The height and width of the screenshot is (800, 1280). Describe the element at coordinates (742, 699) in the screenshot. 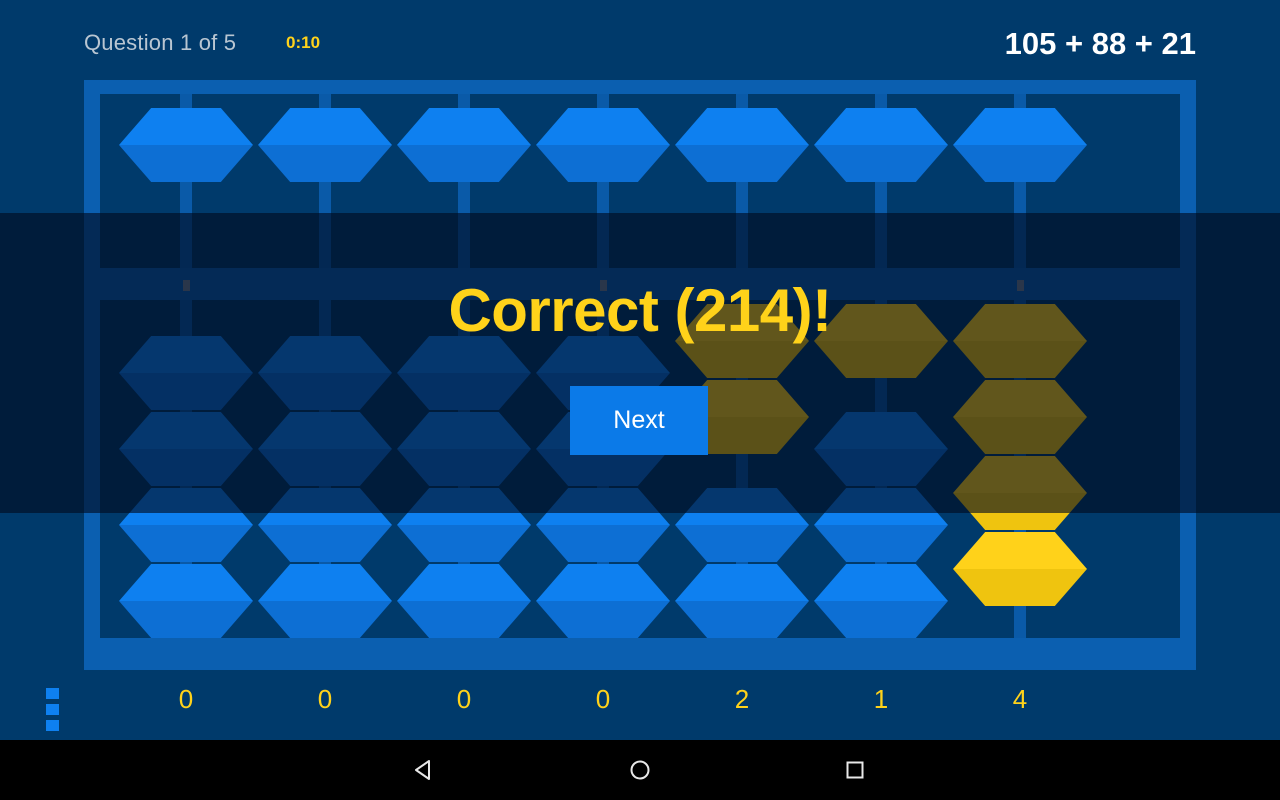

I see `digit-readout-col-5: 2` at that location.